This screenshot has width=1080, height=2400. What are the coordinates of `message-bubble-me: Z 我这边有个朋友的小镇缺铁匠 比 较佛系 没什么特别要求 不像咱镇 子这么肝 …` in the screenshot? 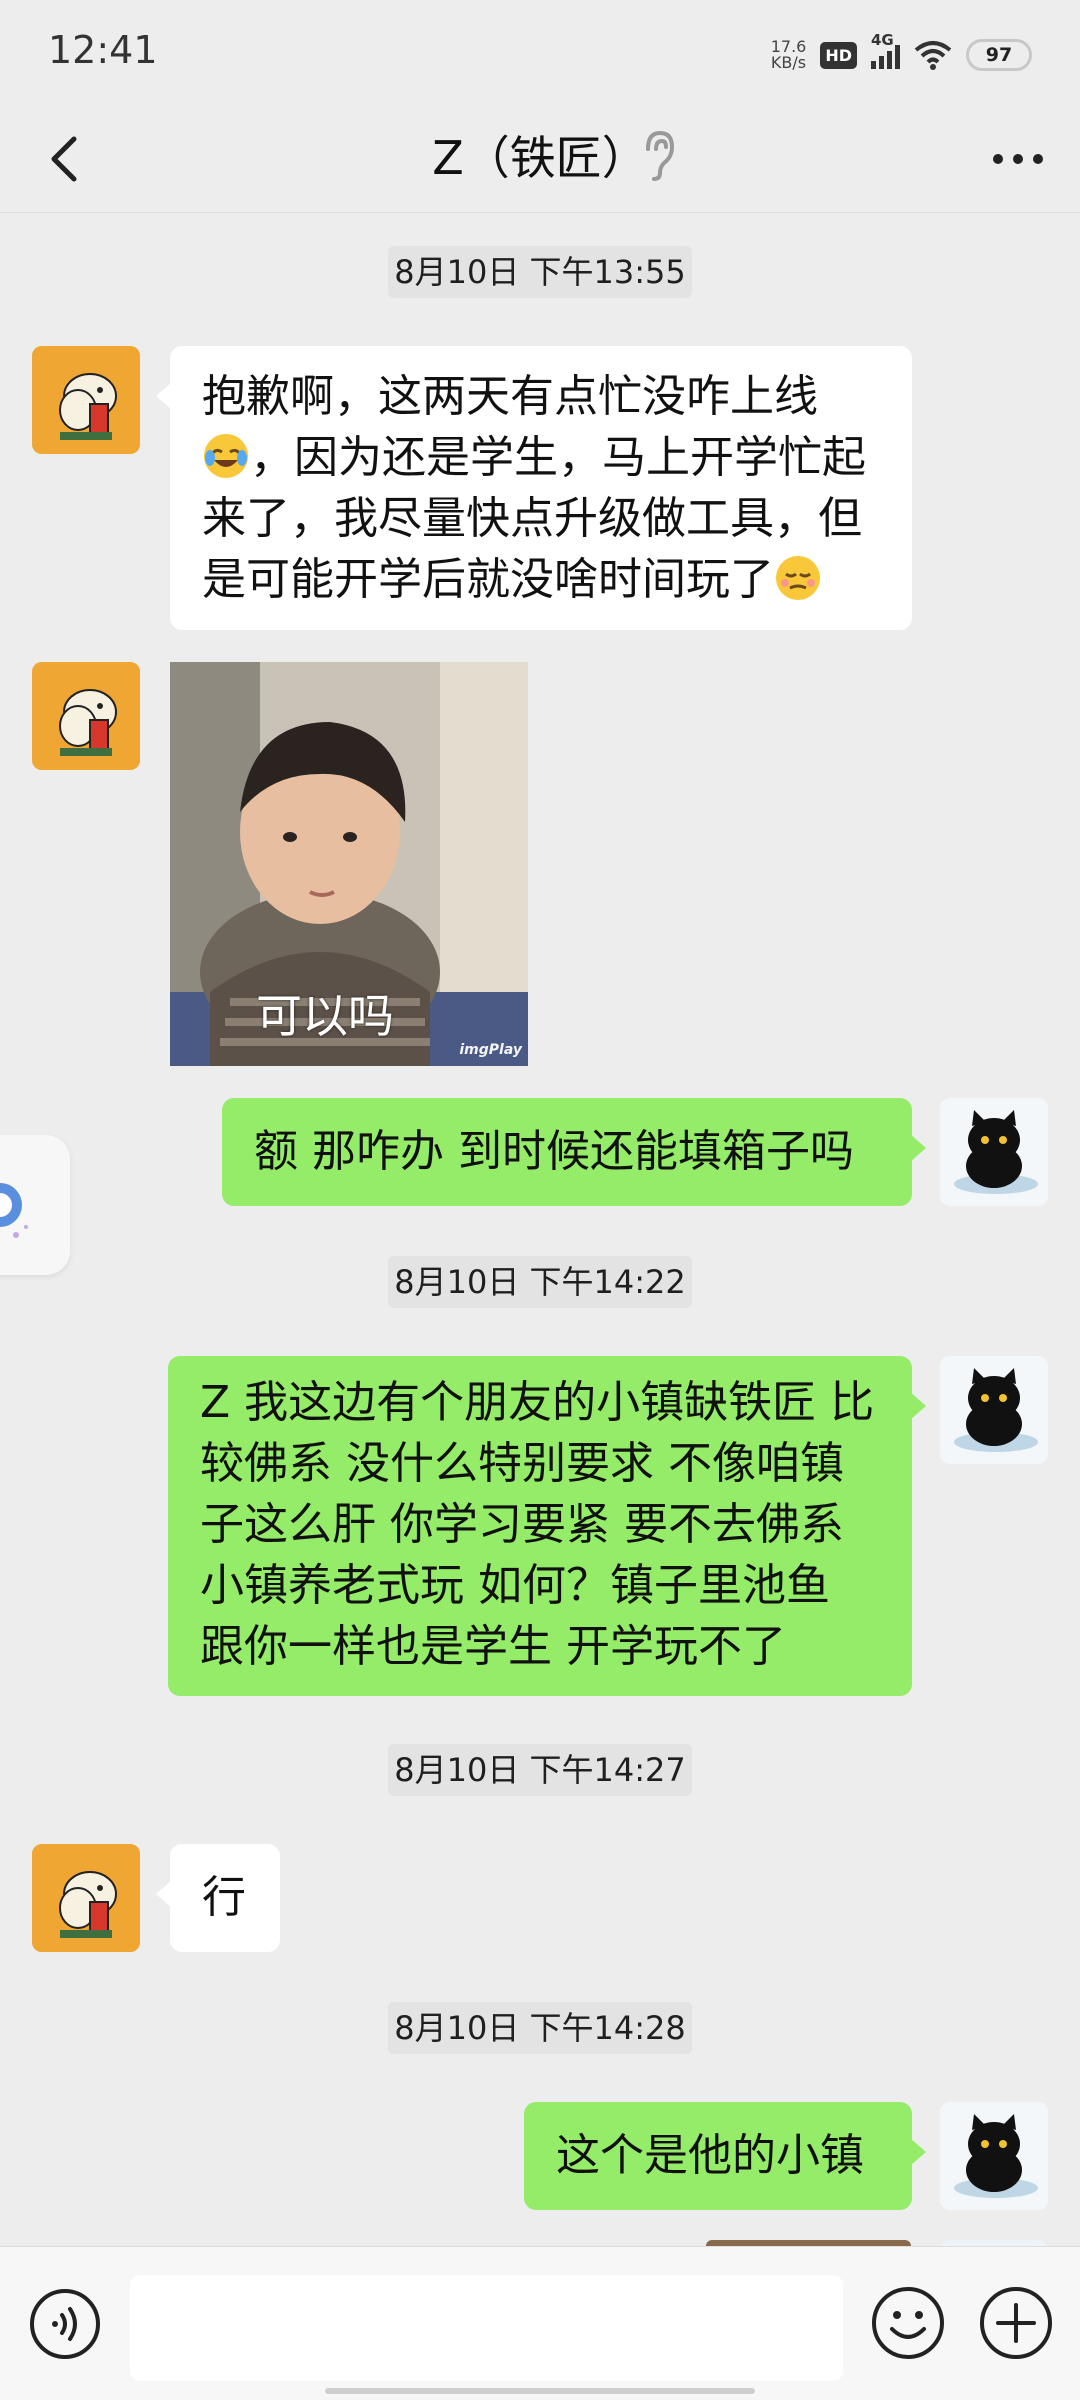 It's located at (547, 1526).